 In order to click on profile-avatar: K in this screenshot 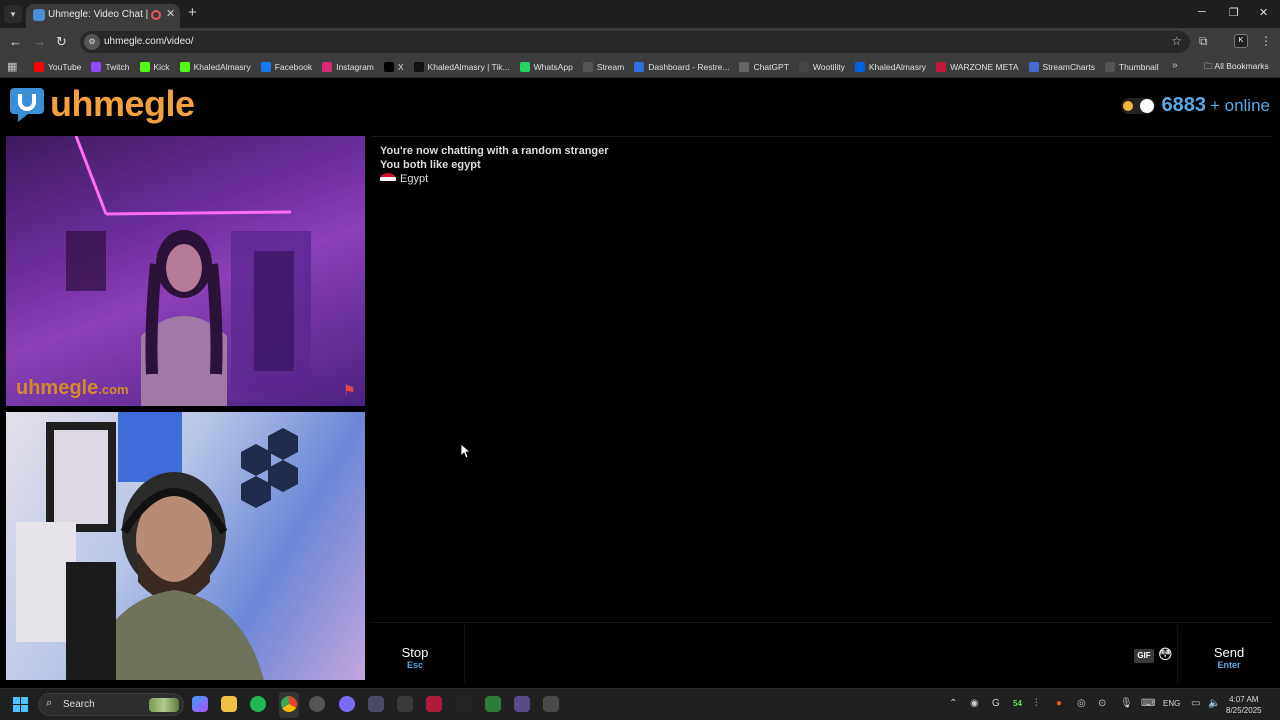, I will do `click(1241, 41)`.